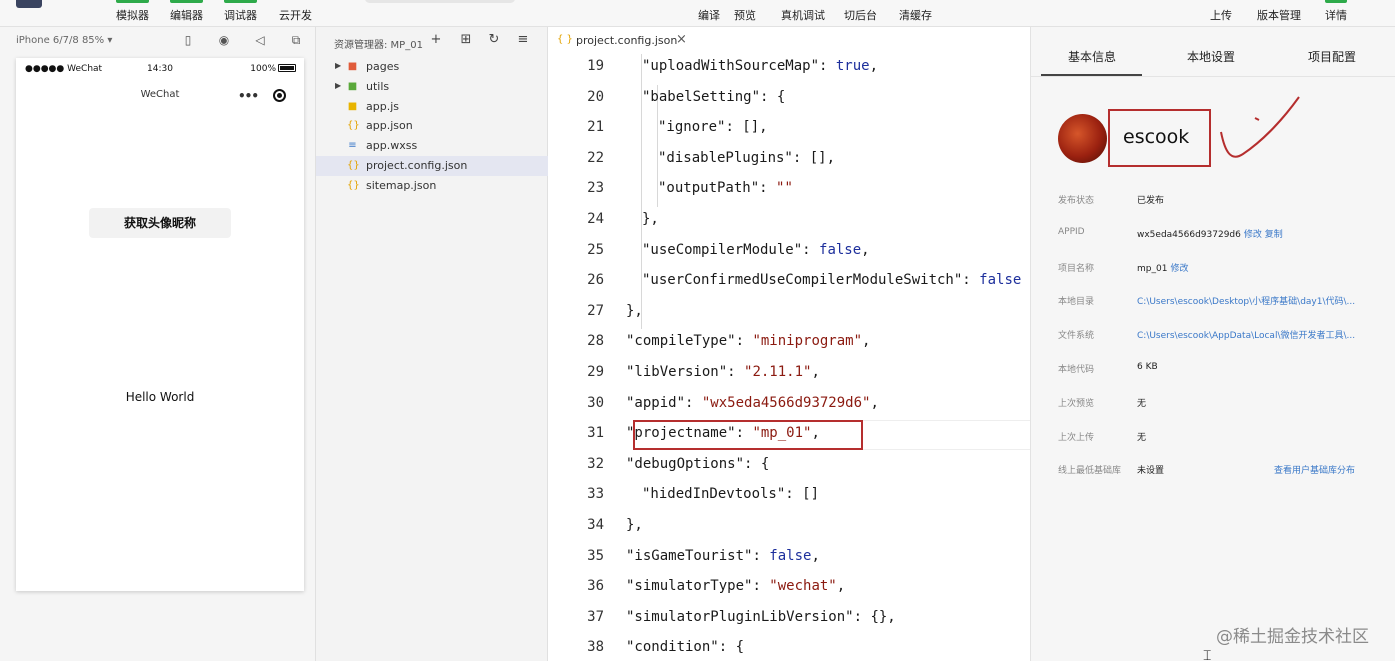 Image resolution: width=1395 pixels, height=664 pixels. Describe the element at coordinates (915, 15) in the screenshot. I see `clear-cache-button: 清缓存` at that location.